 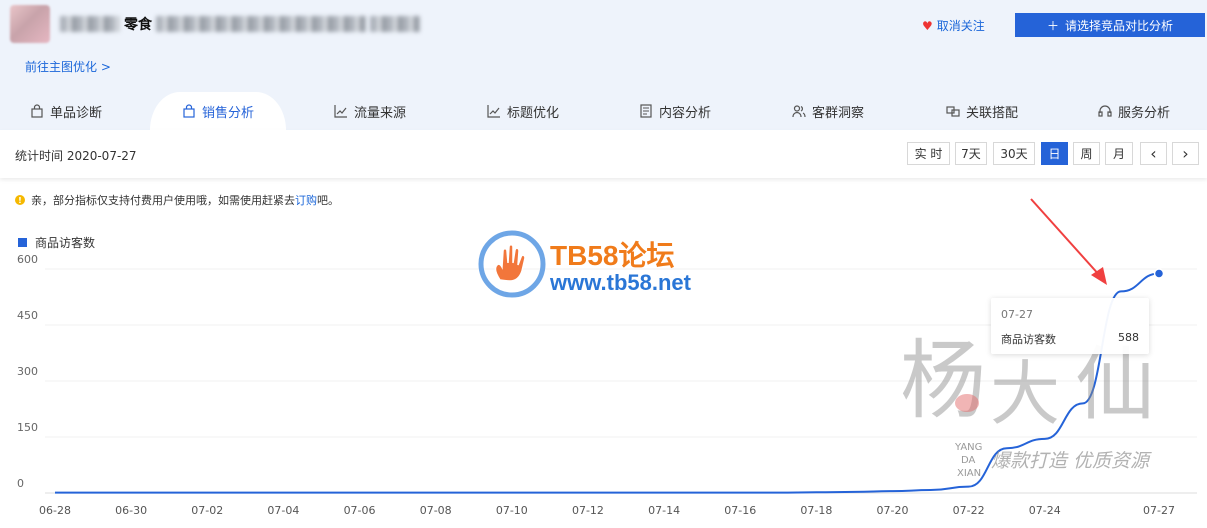 I want to click on plus-icon: ＋, so click(x=1052, y=25).